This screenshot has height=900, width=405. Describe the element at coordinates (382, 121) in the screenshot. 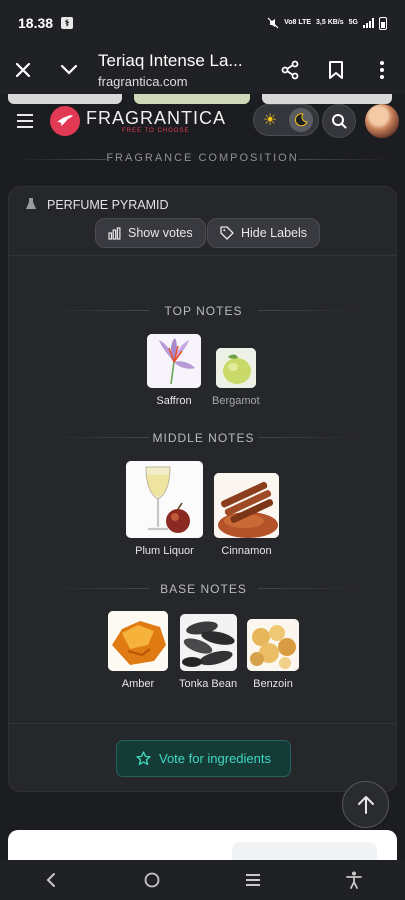

I see `user-avatar` at that location.